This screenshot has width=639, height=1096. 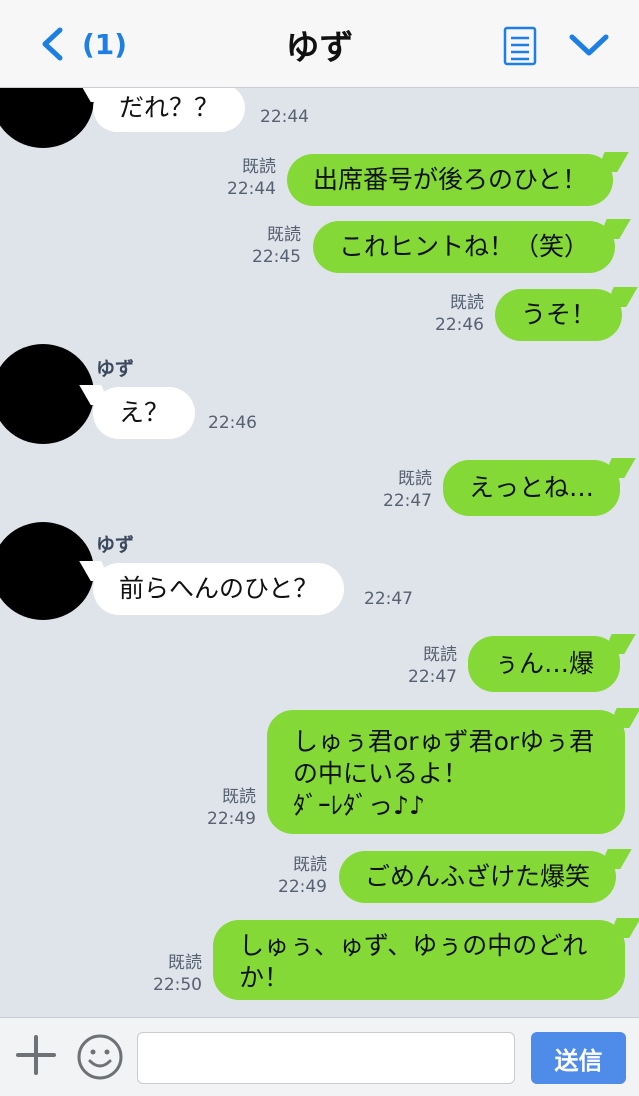 I want to click on input-bar: 送信, so click(x=319, y=1056).